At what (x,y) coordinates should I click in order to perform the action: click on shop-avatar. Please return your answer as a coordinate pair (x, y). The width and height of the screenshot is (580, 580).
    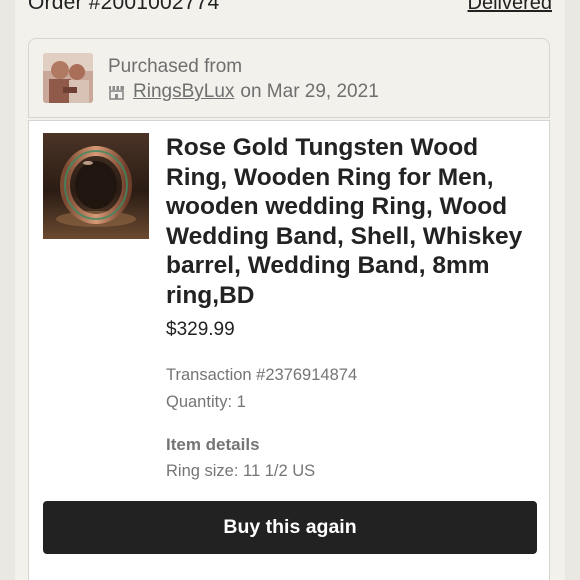
    Looking at the image, I should click on (68, 78).